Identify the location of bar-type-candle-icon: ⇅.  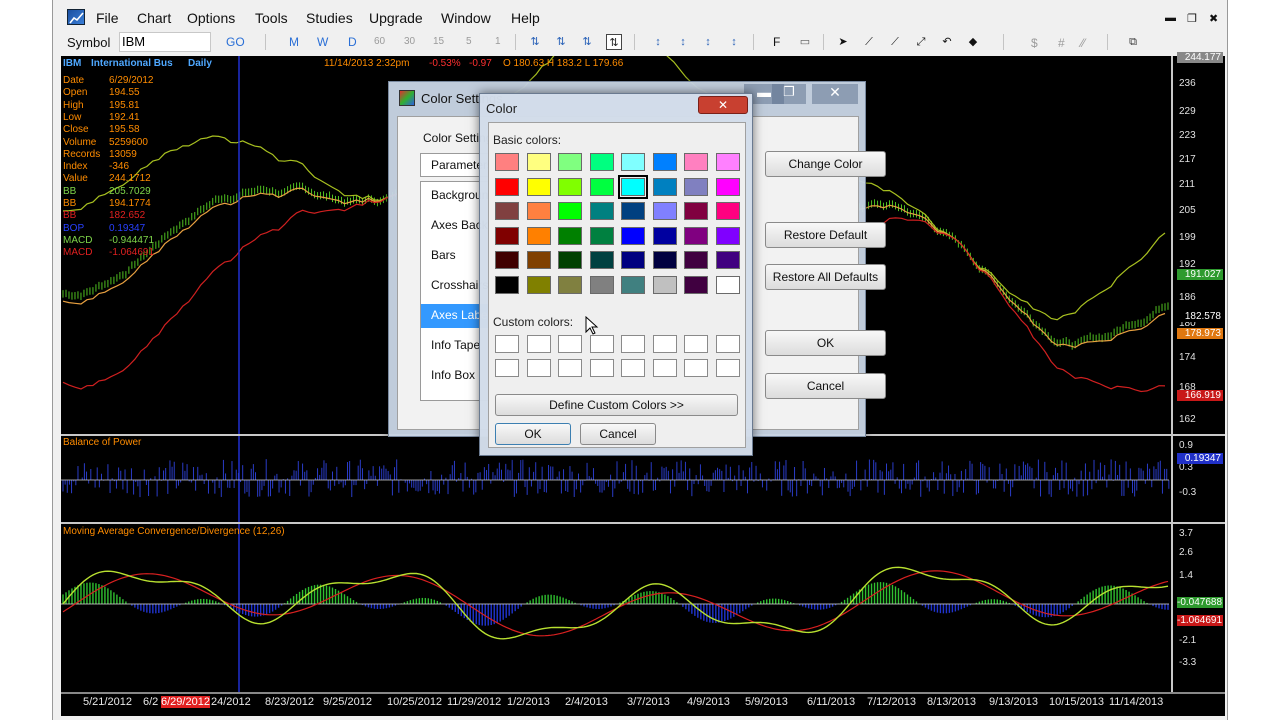
(587, 42).